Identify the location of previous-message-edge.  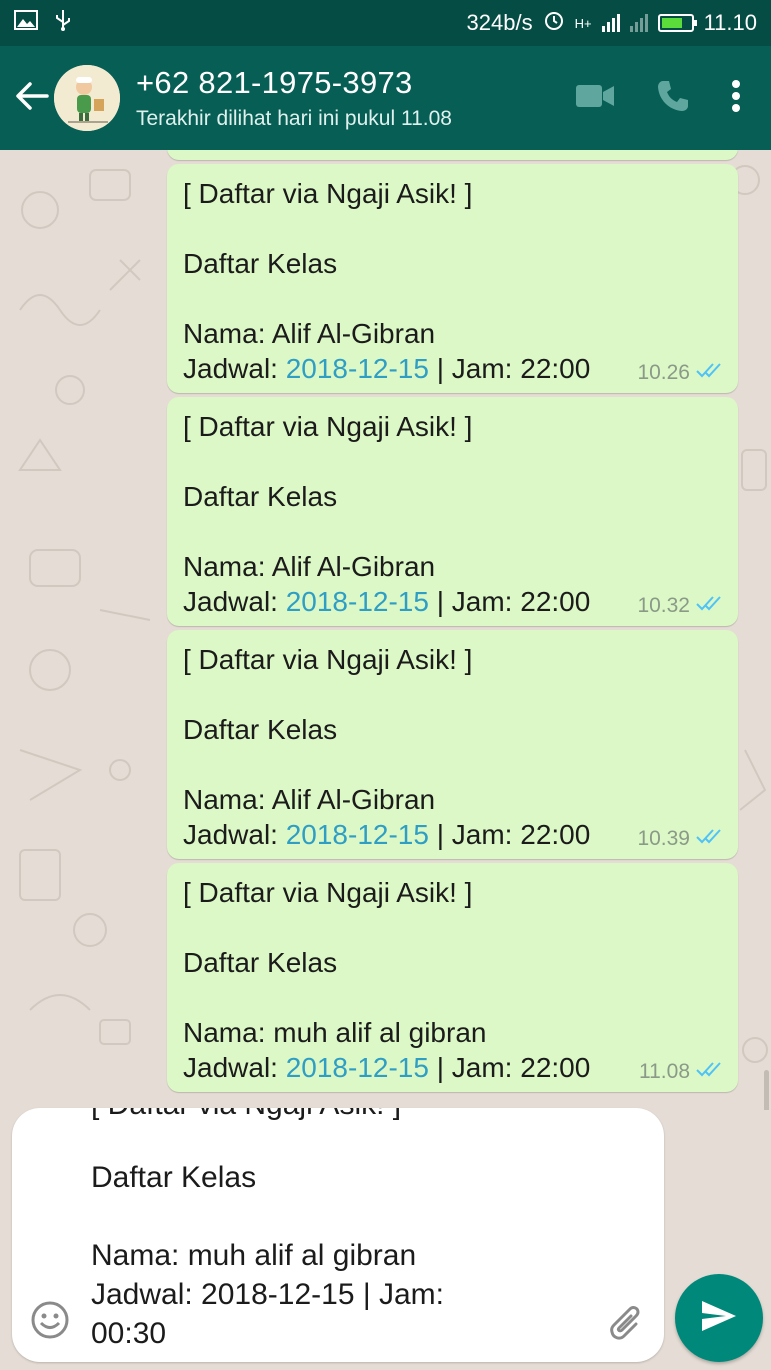
(452, 155).